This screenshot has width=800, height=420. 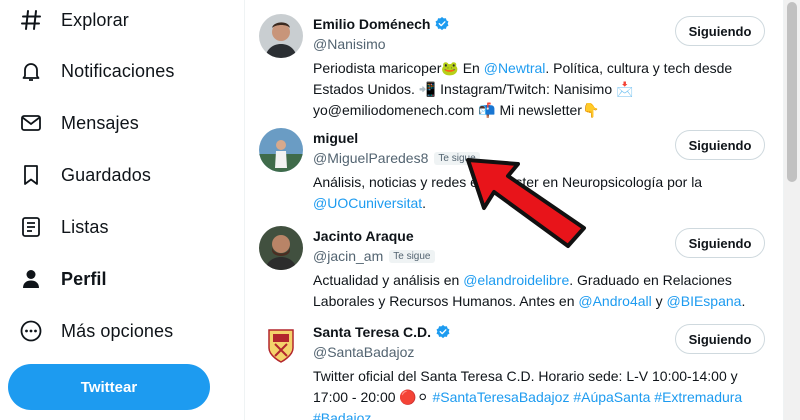 I want to click on bio-text: Periodista maricoper🐸 En, so click(x=398, y=68).